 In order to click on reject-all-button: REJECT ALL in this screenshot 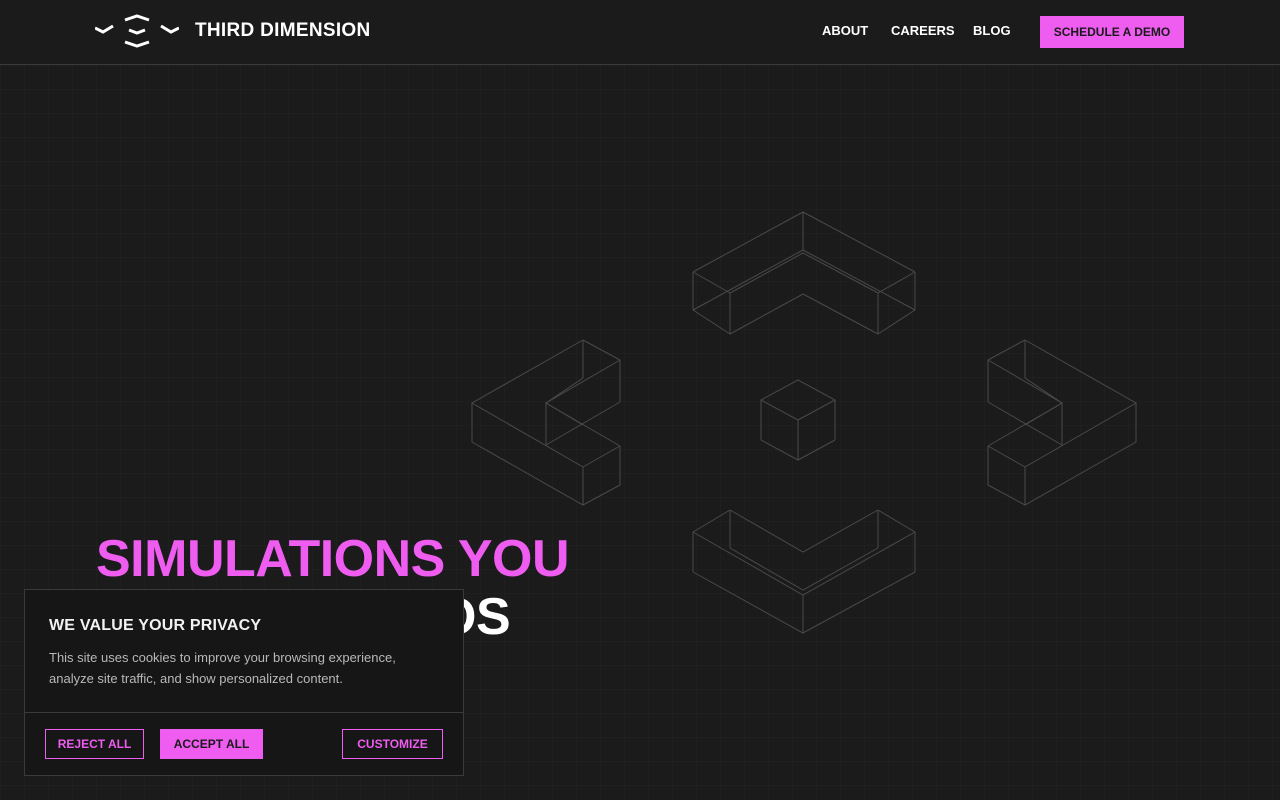, I will do `click(94, 744)`.